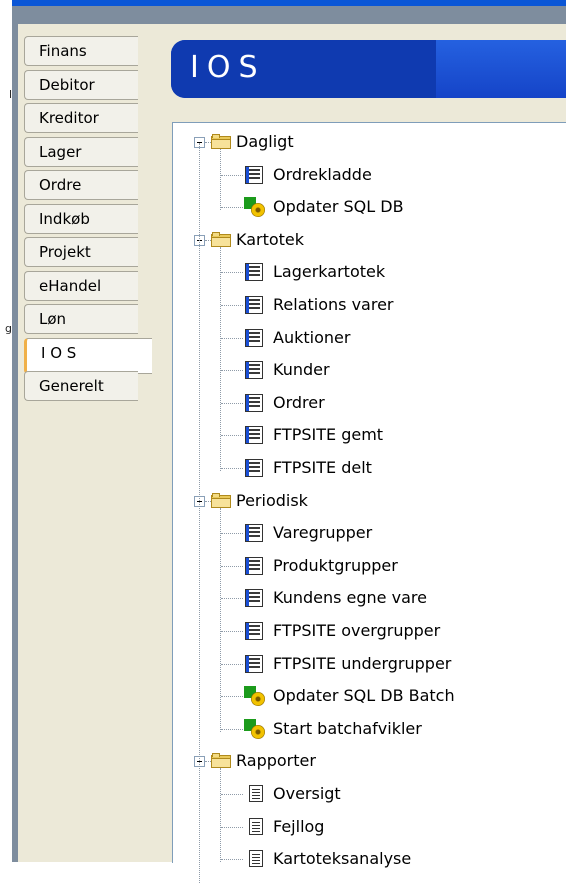 This screenshot has height=883, width=566. What do you see at coordinates (228, 67) in the screenshot?
I see `module-banner-title: IOS` at bounding box center [228, 67].